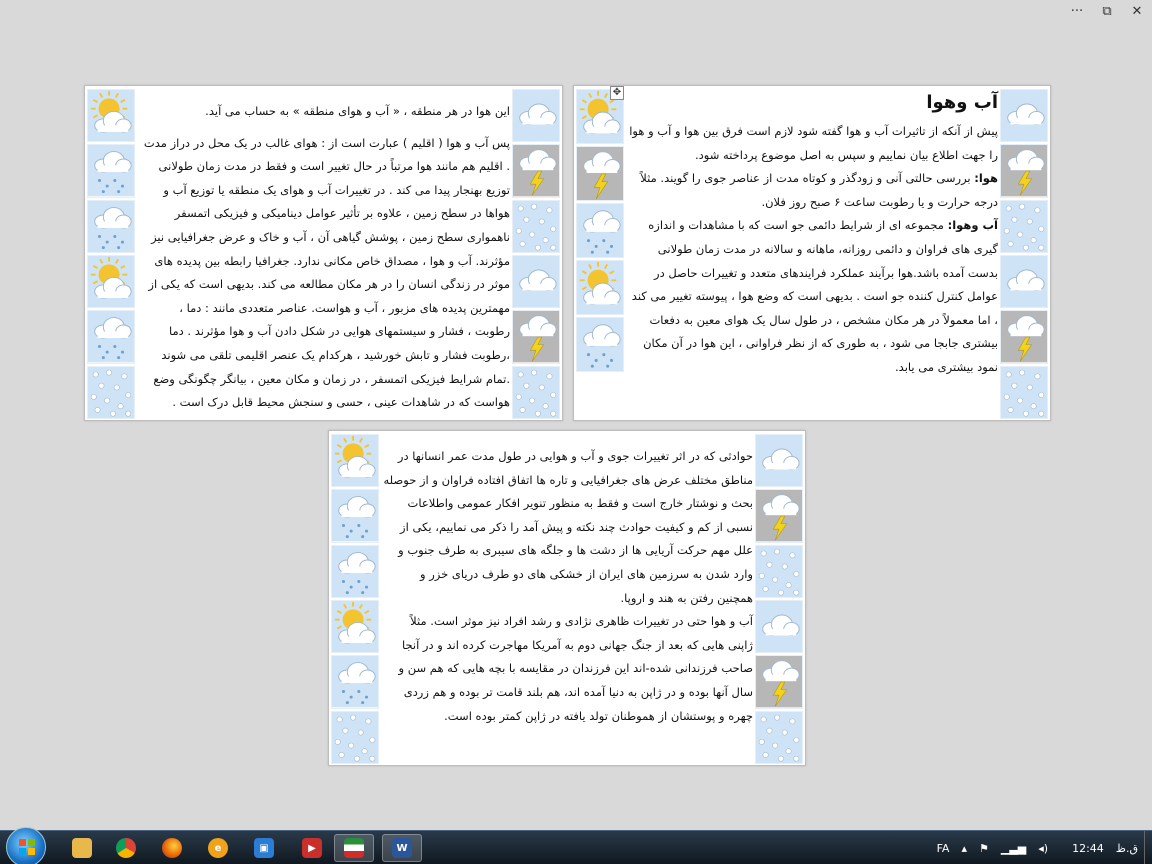 The image size is (1152, 864). I want to click on flag-app-icon, so click(354, 848).